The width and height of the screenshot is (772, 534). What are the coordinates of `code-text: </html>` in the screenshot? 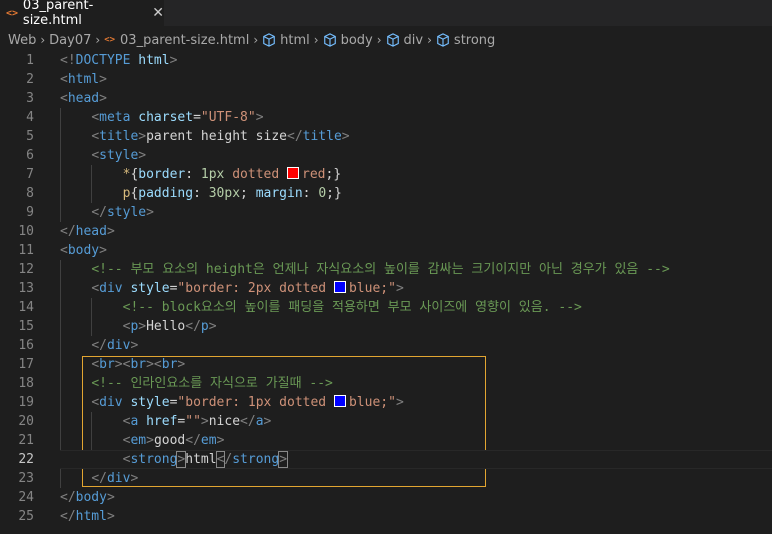 It's located at (87, 516).